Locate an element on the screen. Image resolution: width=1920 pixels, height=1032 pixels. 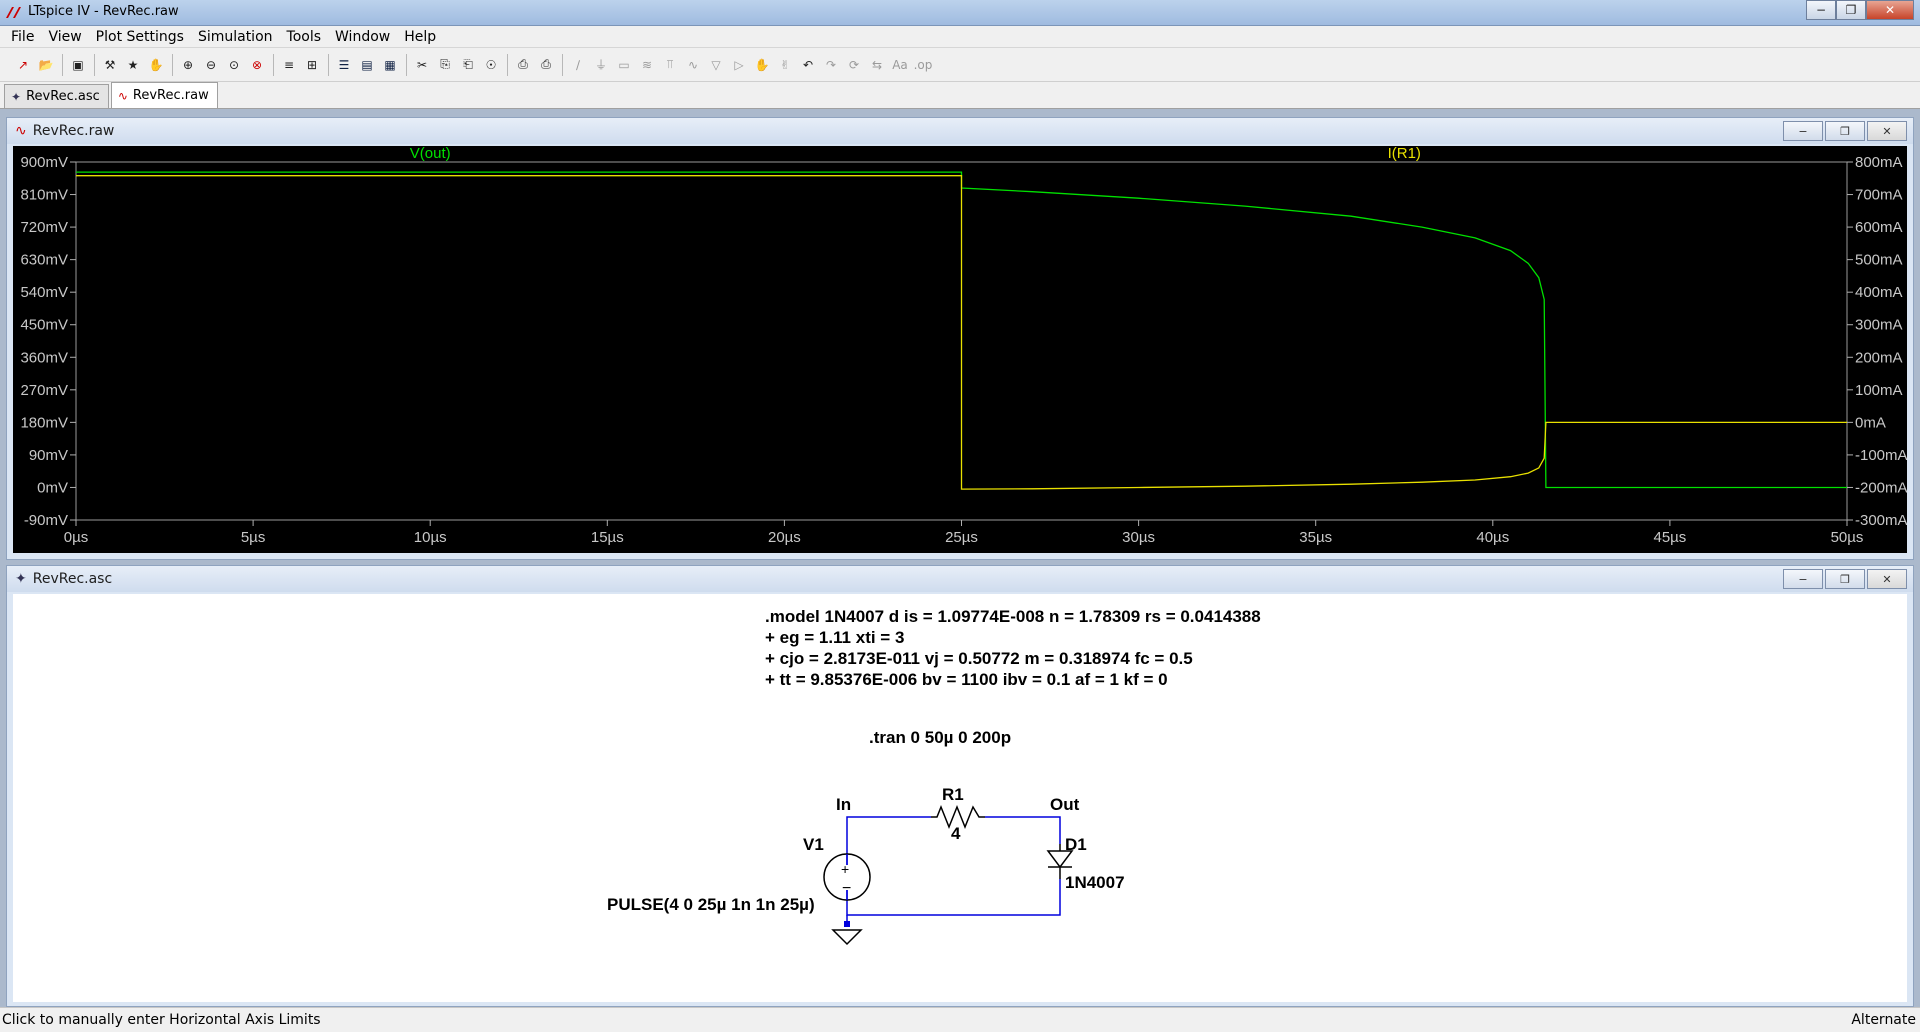
left-tick-label: 630mV is located at coordinates (44, 260).